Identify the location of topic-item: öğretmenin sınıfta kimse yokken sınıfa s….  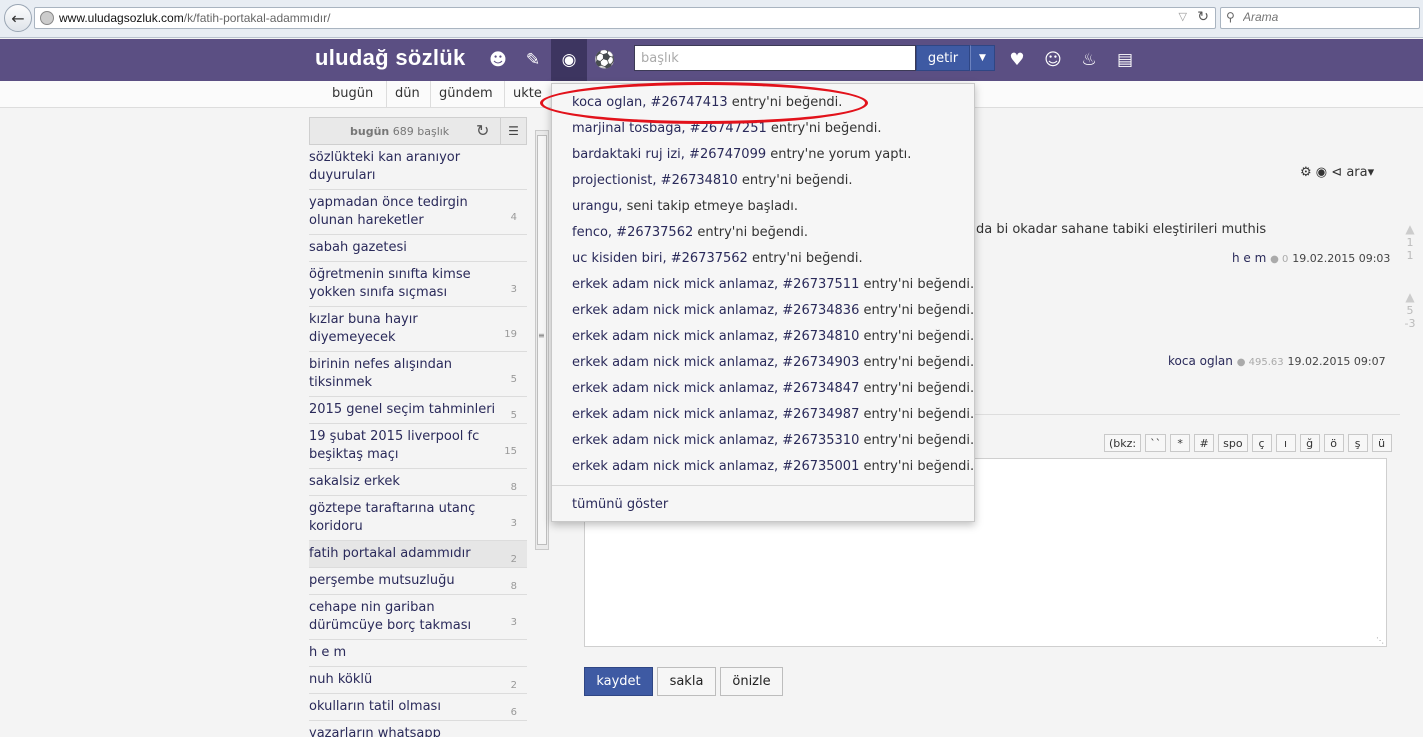
(418, 284).